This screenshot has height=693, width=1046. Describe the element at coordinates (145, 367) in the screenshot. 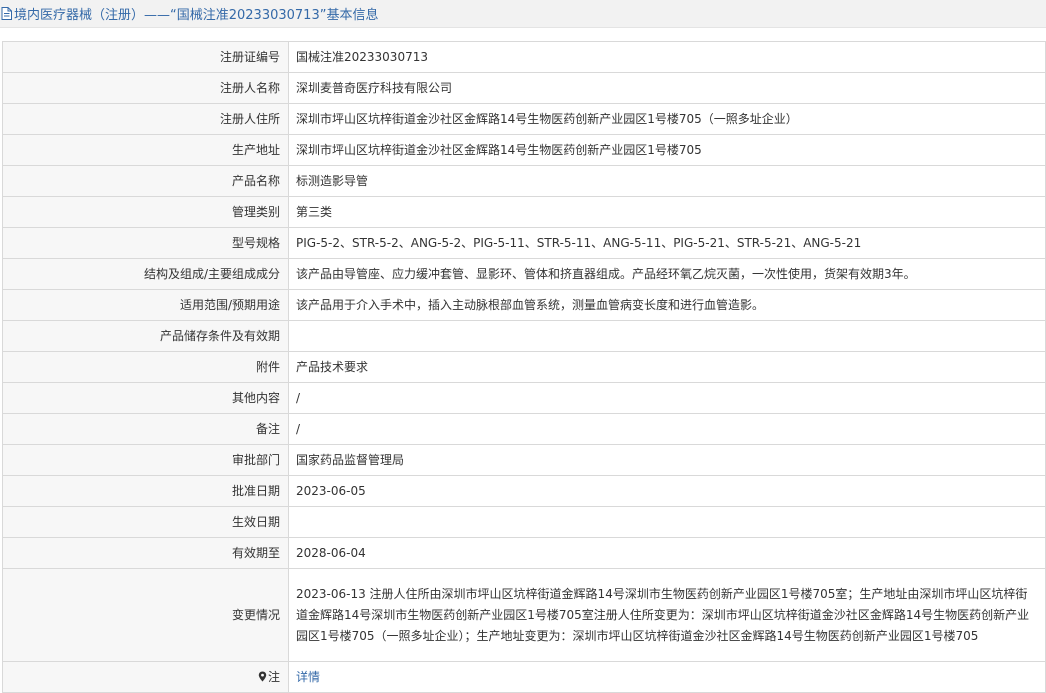

I see `row-label: 附件` at that location.